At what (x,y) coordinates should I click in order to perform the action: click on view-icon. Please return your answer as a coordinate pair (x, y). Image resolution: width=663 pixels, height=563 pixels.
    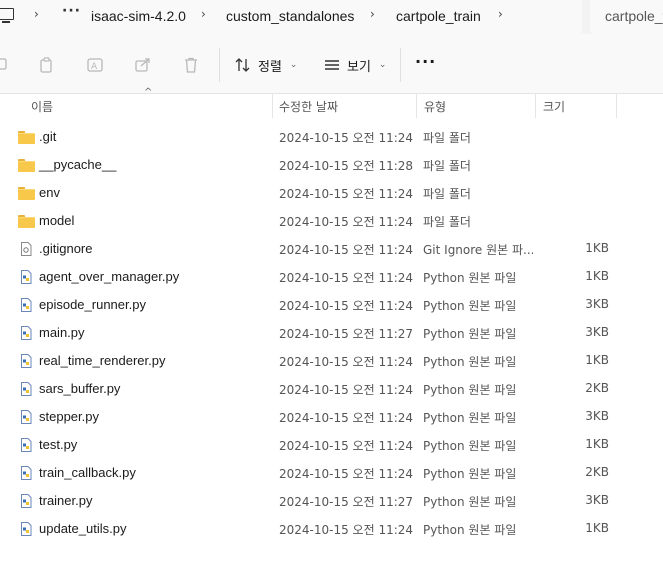
    Looking at the image, I should click on (332, 65).